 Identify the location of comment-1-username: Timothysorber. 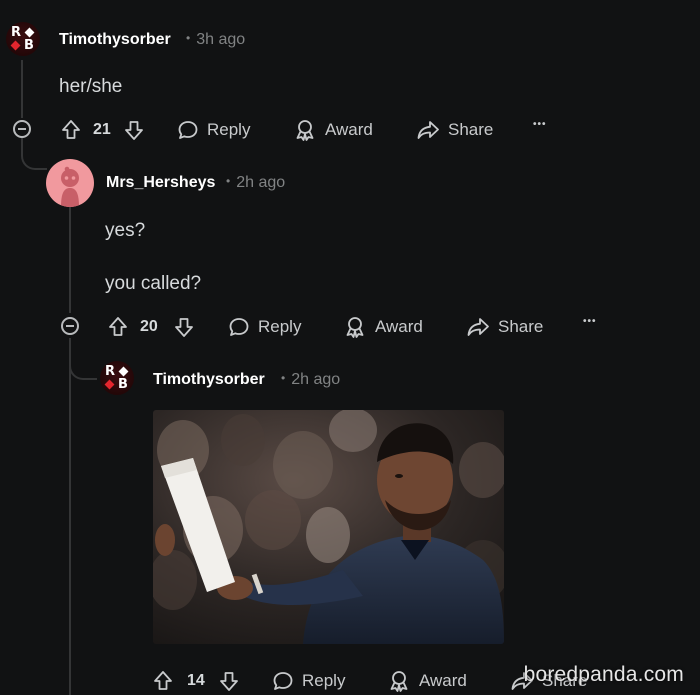
(115, 40).